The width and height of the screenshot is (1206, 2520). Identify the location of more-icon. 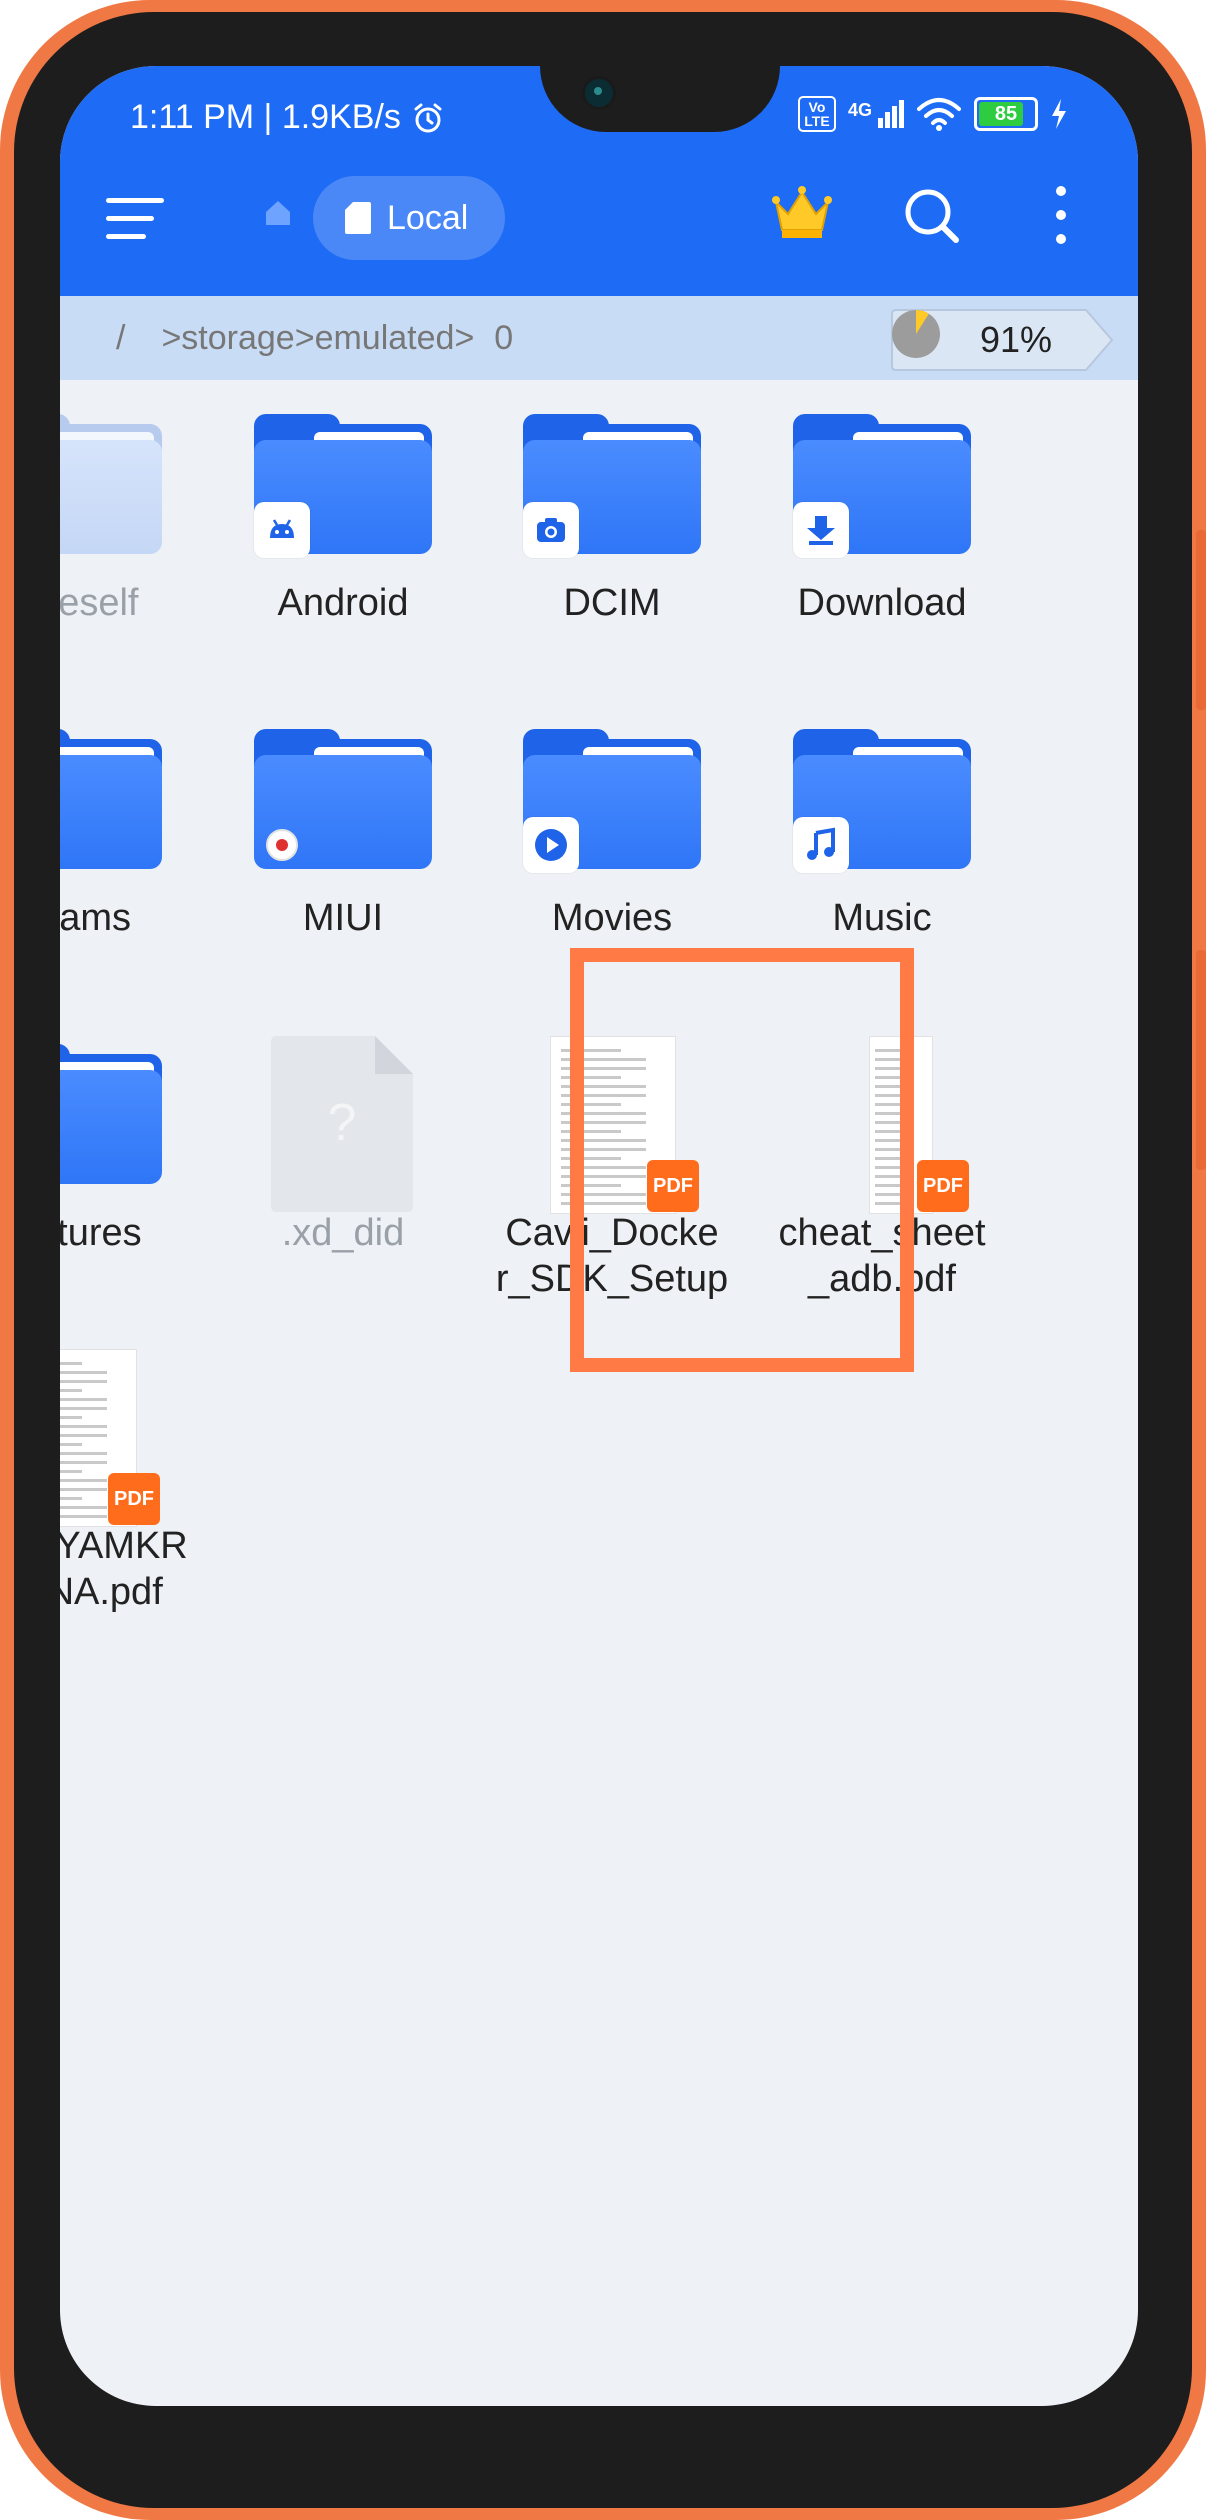
(1061, 191).